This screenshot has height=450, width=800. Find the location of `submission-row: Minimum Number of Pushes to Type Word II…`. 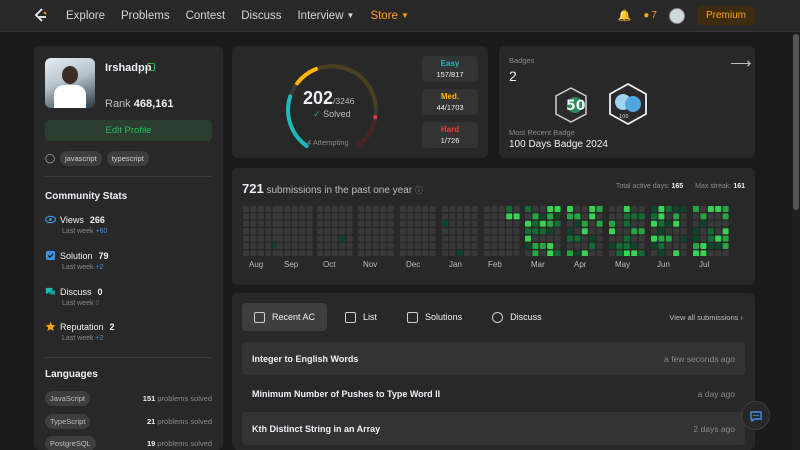

submission-row: Minimum Number of Pushes to Type Word II… is located at coordinates (493, 393).